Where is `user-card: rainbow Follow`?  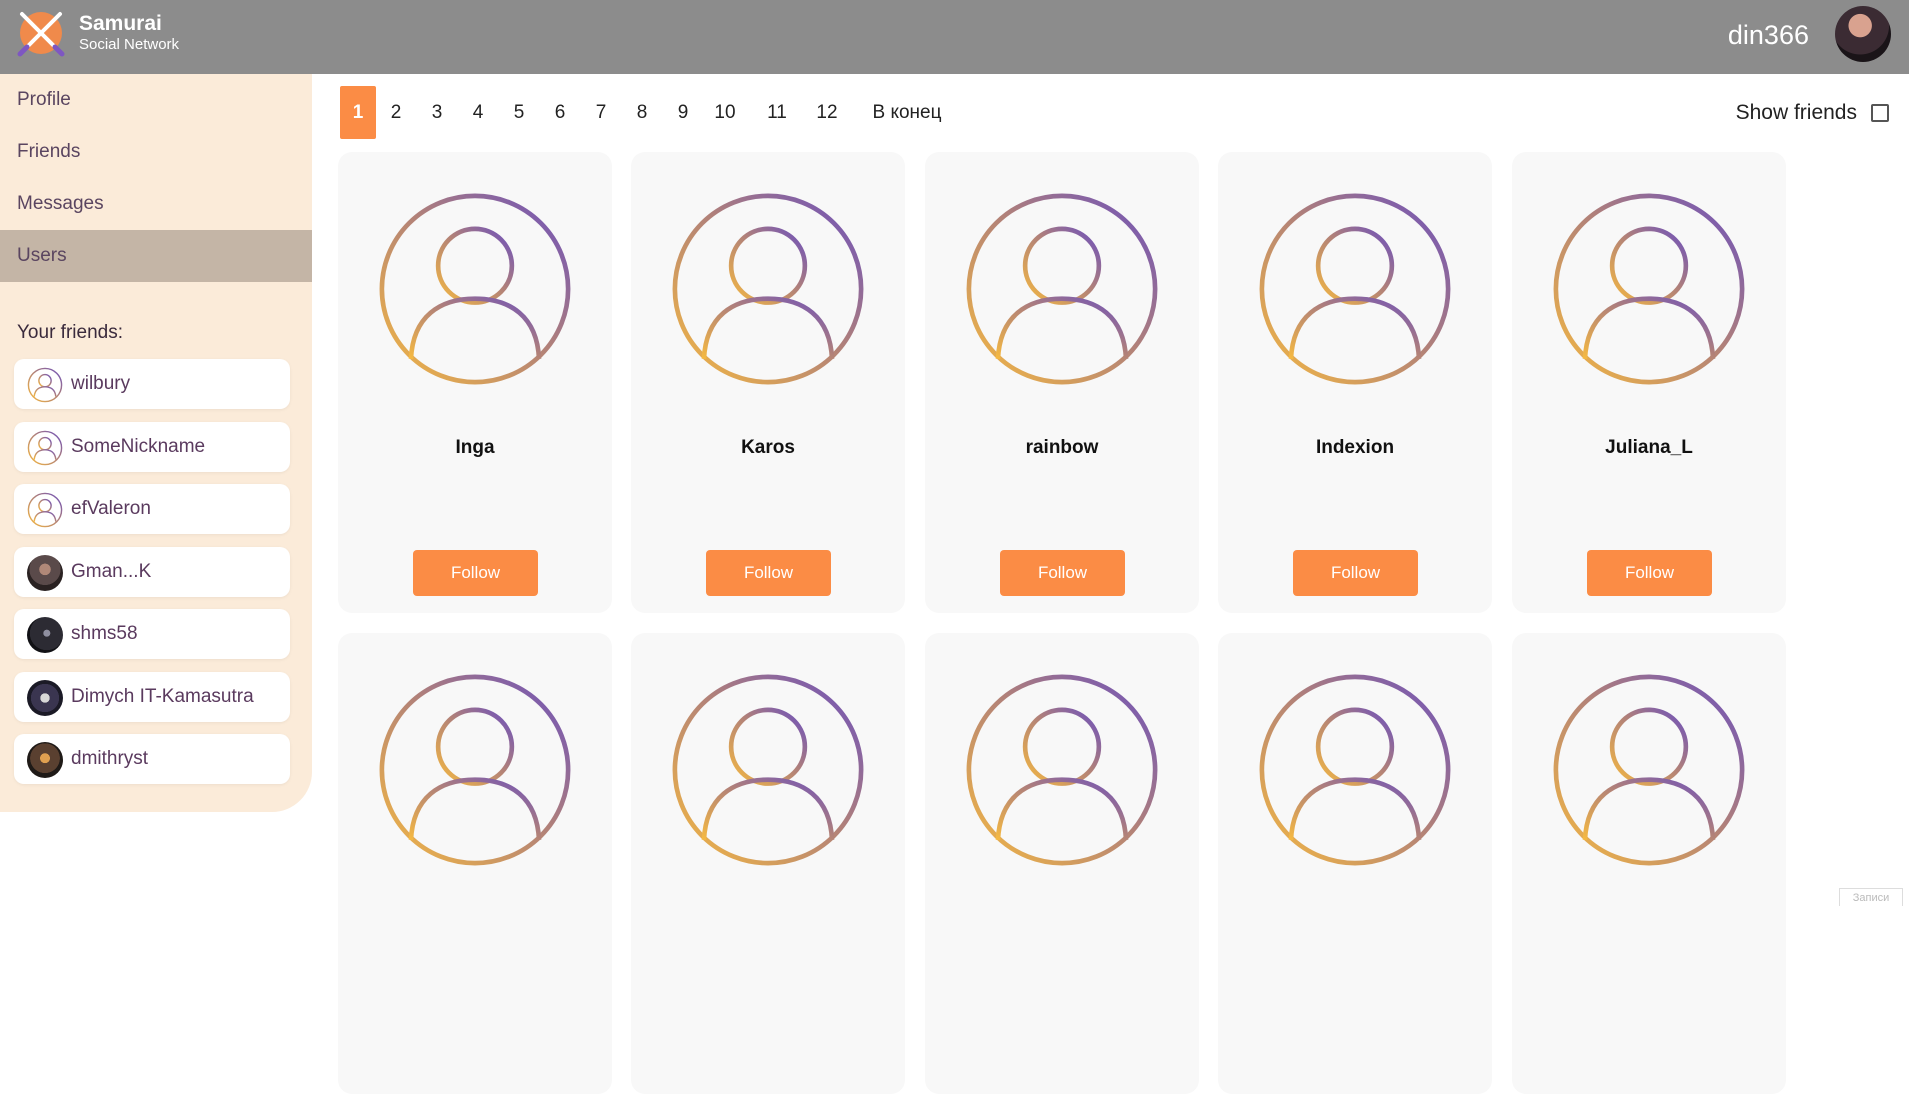 user-card: rainbow Follow is located at coordinates (1062, 382).